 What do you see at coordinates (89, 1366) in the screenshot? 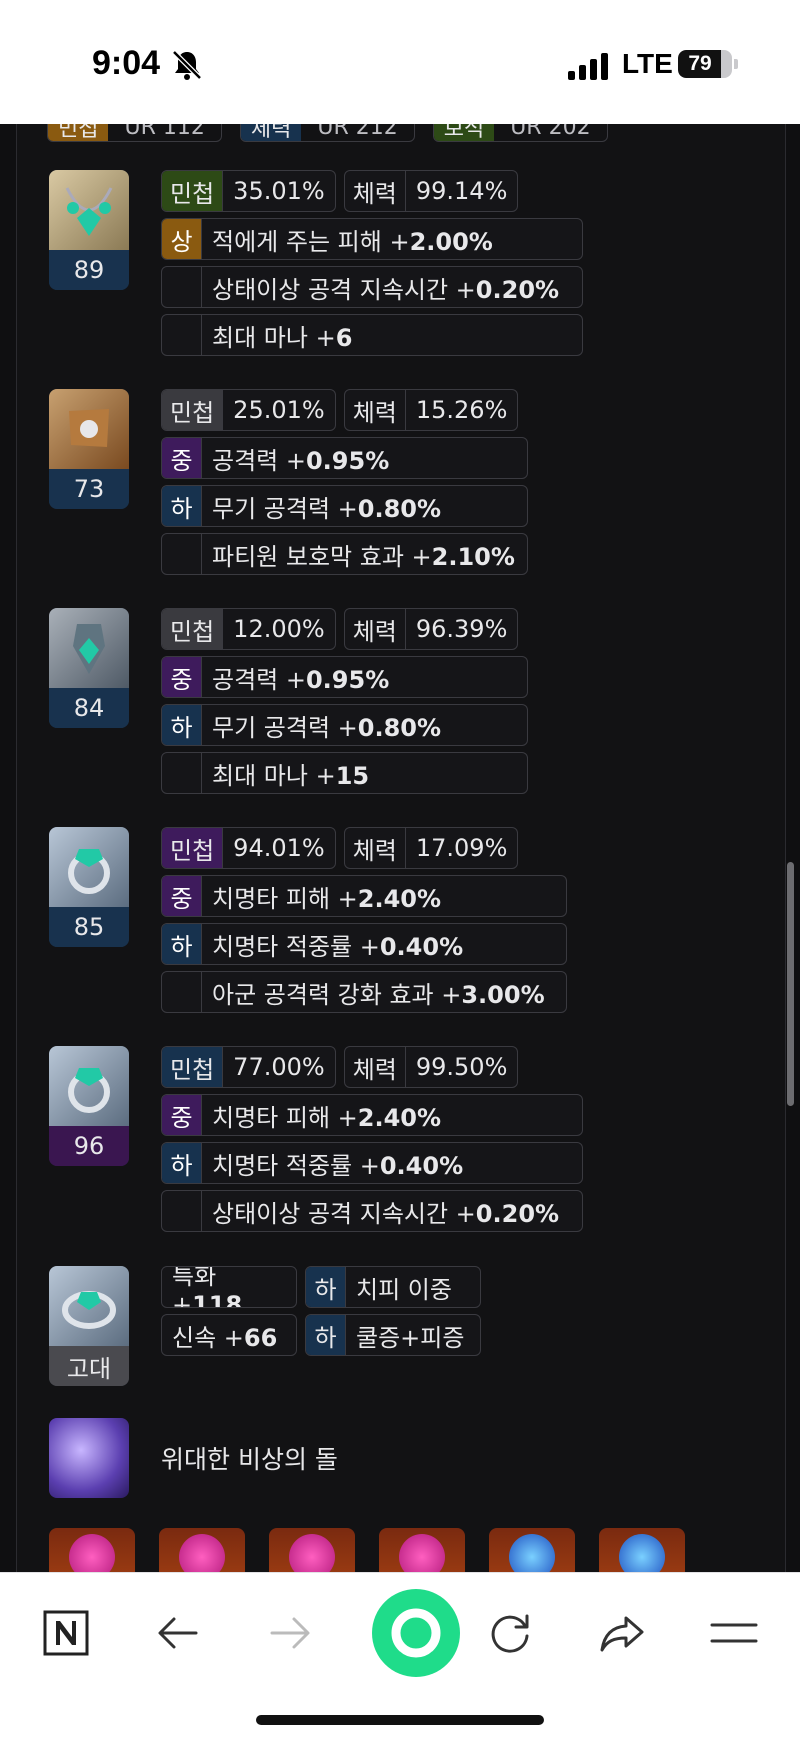
I see `bracelet-grade: 고대` at bounding box center [89, 1366].